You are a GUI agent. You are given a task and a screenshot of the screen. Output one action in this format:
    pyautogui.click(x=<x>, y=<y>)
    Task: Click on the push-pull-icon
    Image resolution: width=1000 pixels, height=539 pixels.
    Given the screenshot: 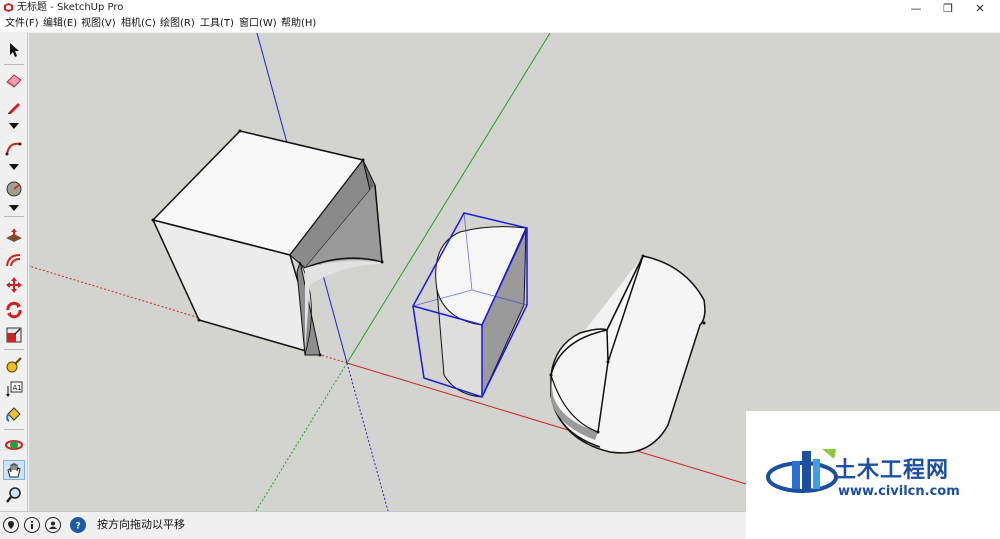 What is the action you would take?
    pyautogui.click(x=14, y=235)
    